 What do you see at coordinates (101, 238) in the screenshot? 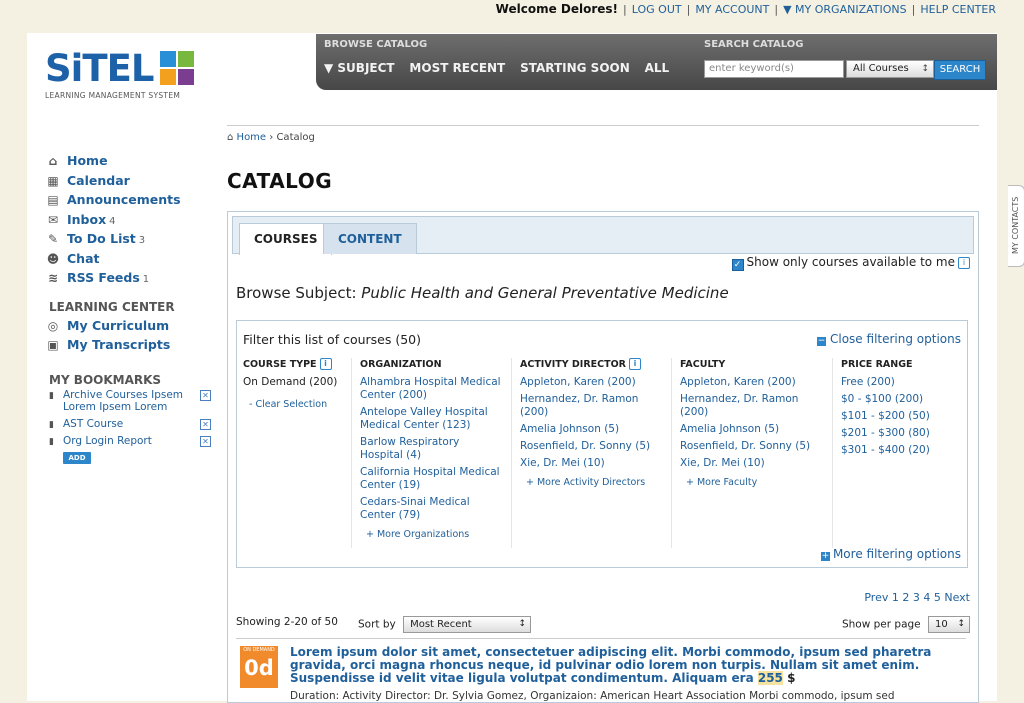
I see `sidebar-item-label: To Do List` at bounding box center [101, 238].